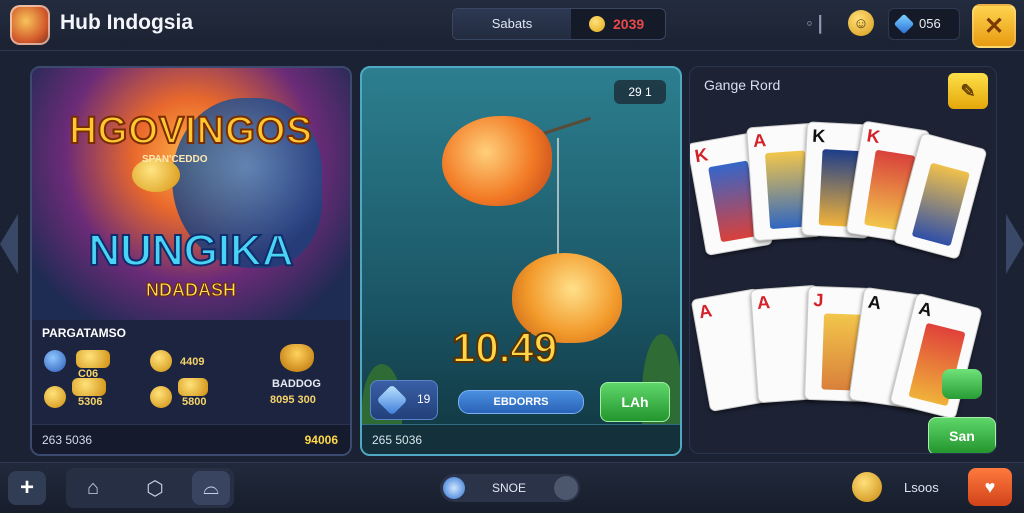 The width and height of the screenshot is (1024, 513). What do you see at coordinates (640, 92) in the screenshot?
I see `fishing-badge: 29 1` at bounding box center [640, 92].